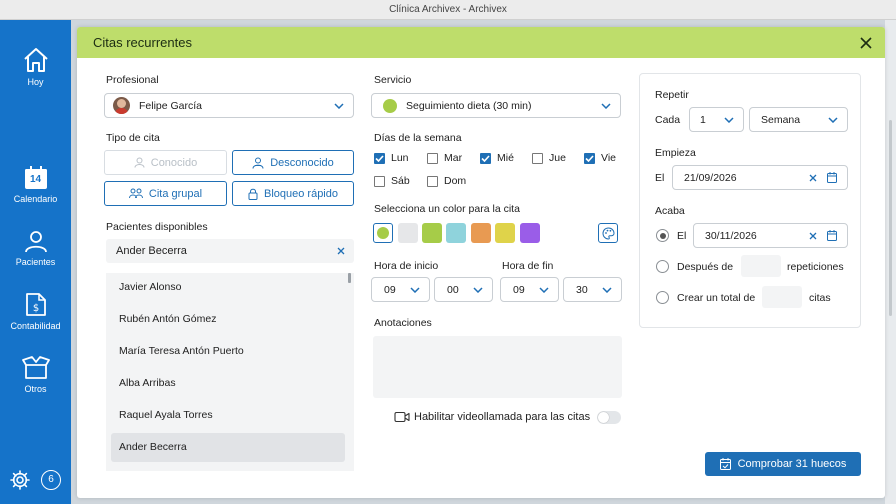 The width and height of the screenshot is (896, 504). I want to click on acaba-date-input: 30/11/2026, so click(770, 235).